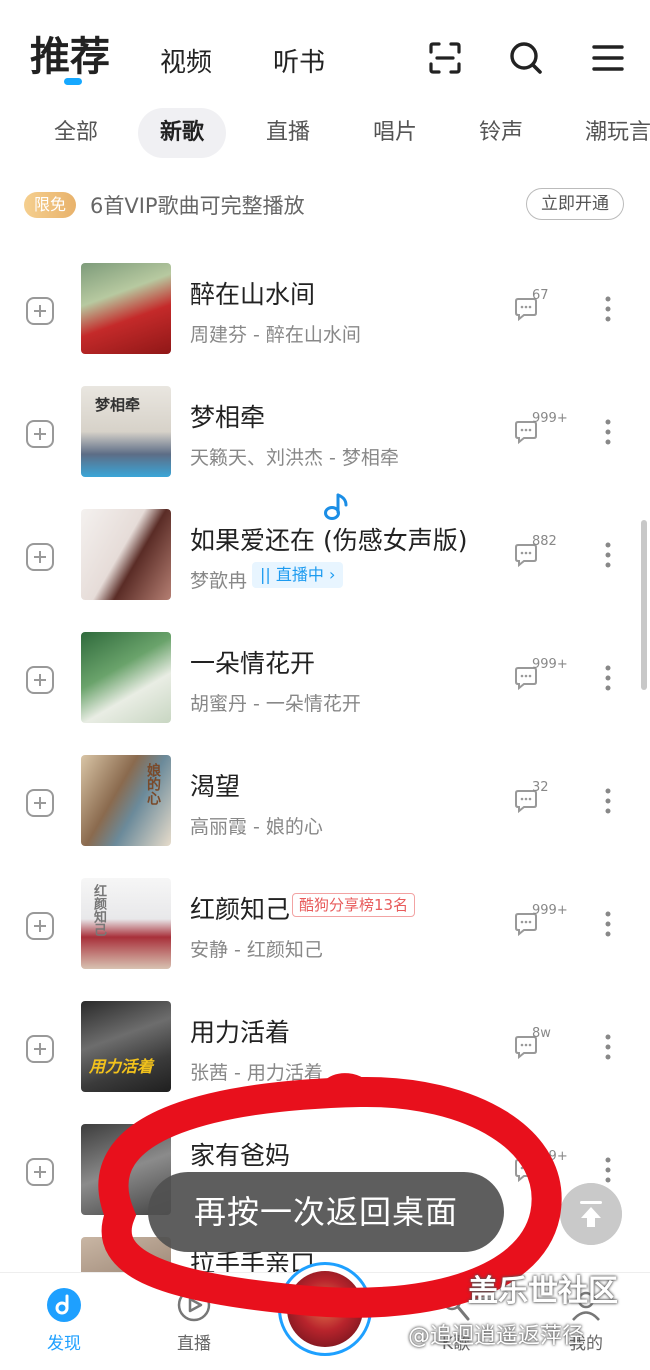 The height and width of the screenshot is (1370, 650). Describe the element at coordinates (253, 663) in the screenshot. I see `song-title: 一朵情花开` at that location.